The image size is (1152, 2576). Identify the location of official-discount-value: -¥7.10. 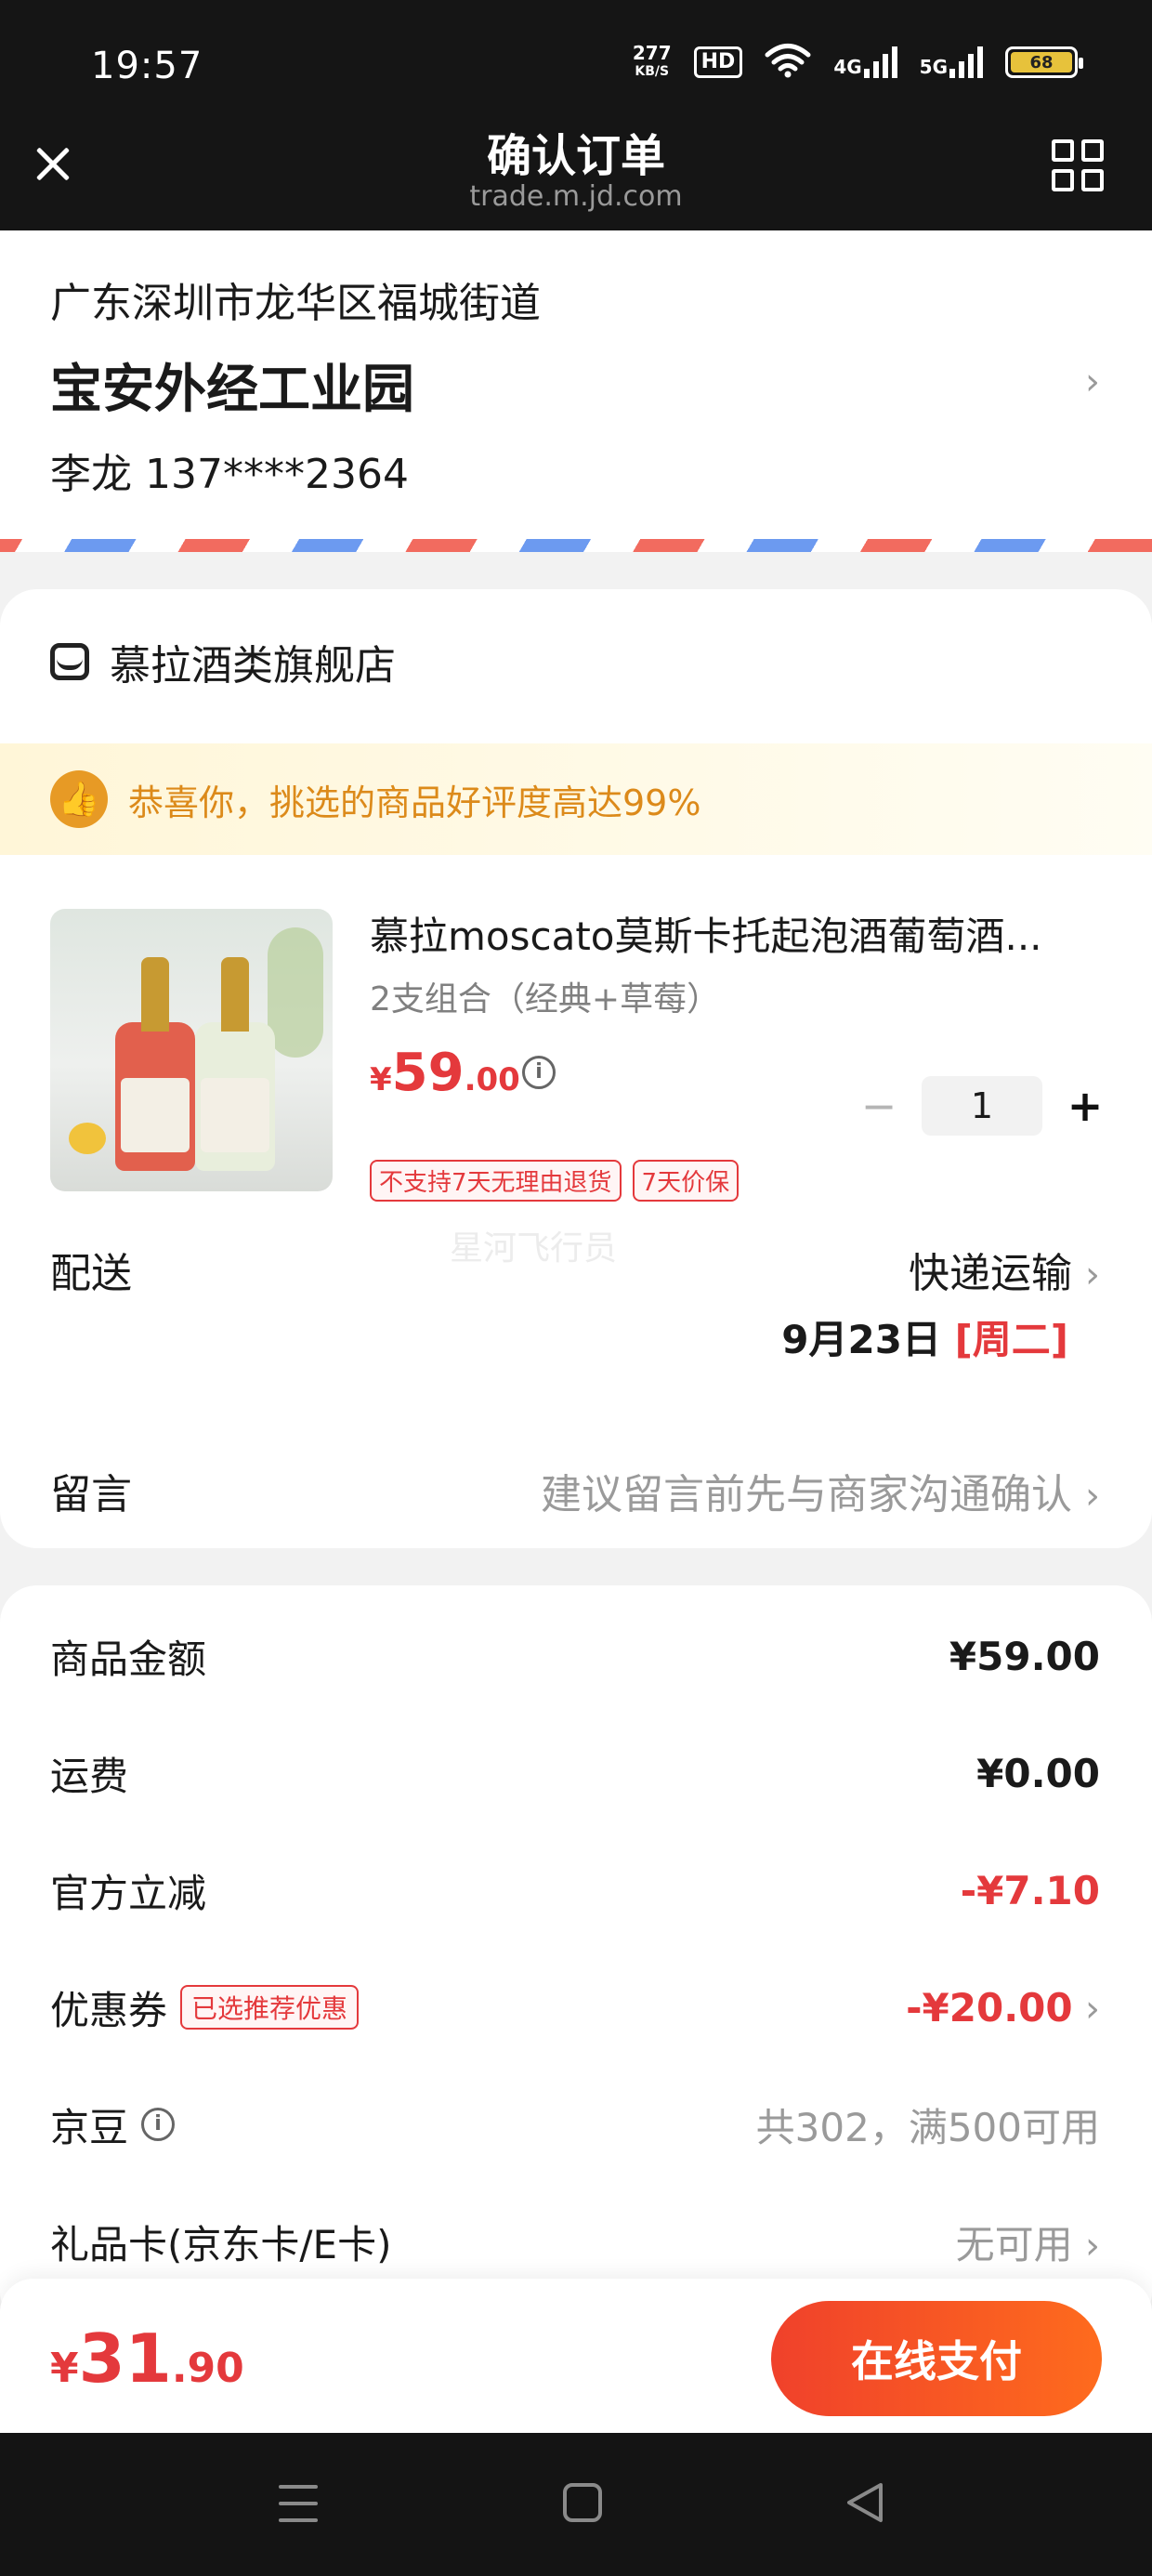
(1030, 1890).